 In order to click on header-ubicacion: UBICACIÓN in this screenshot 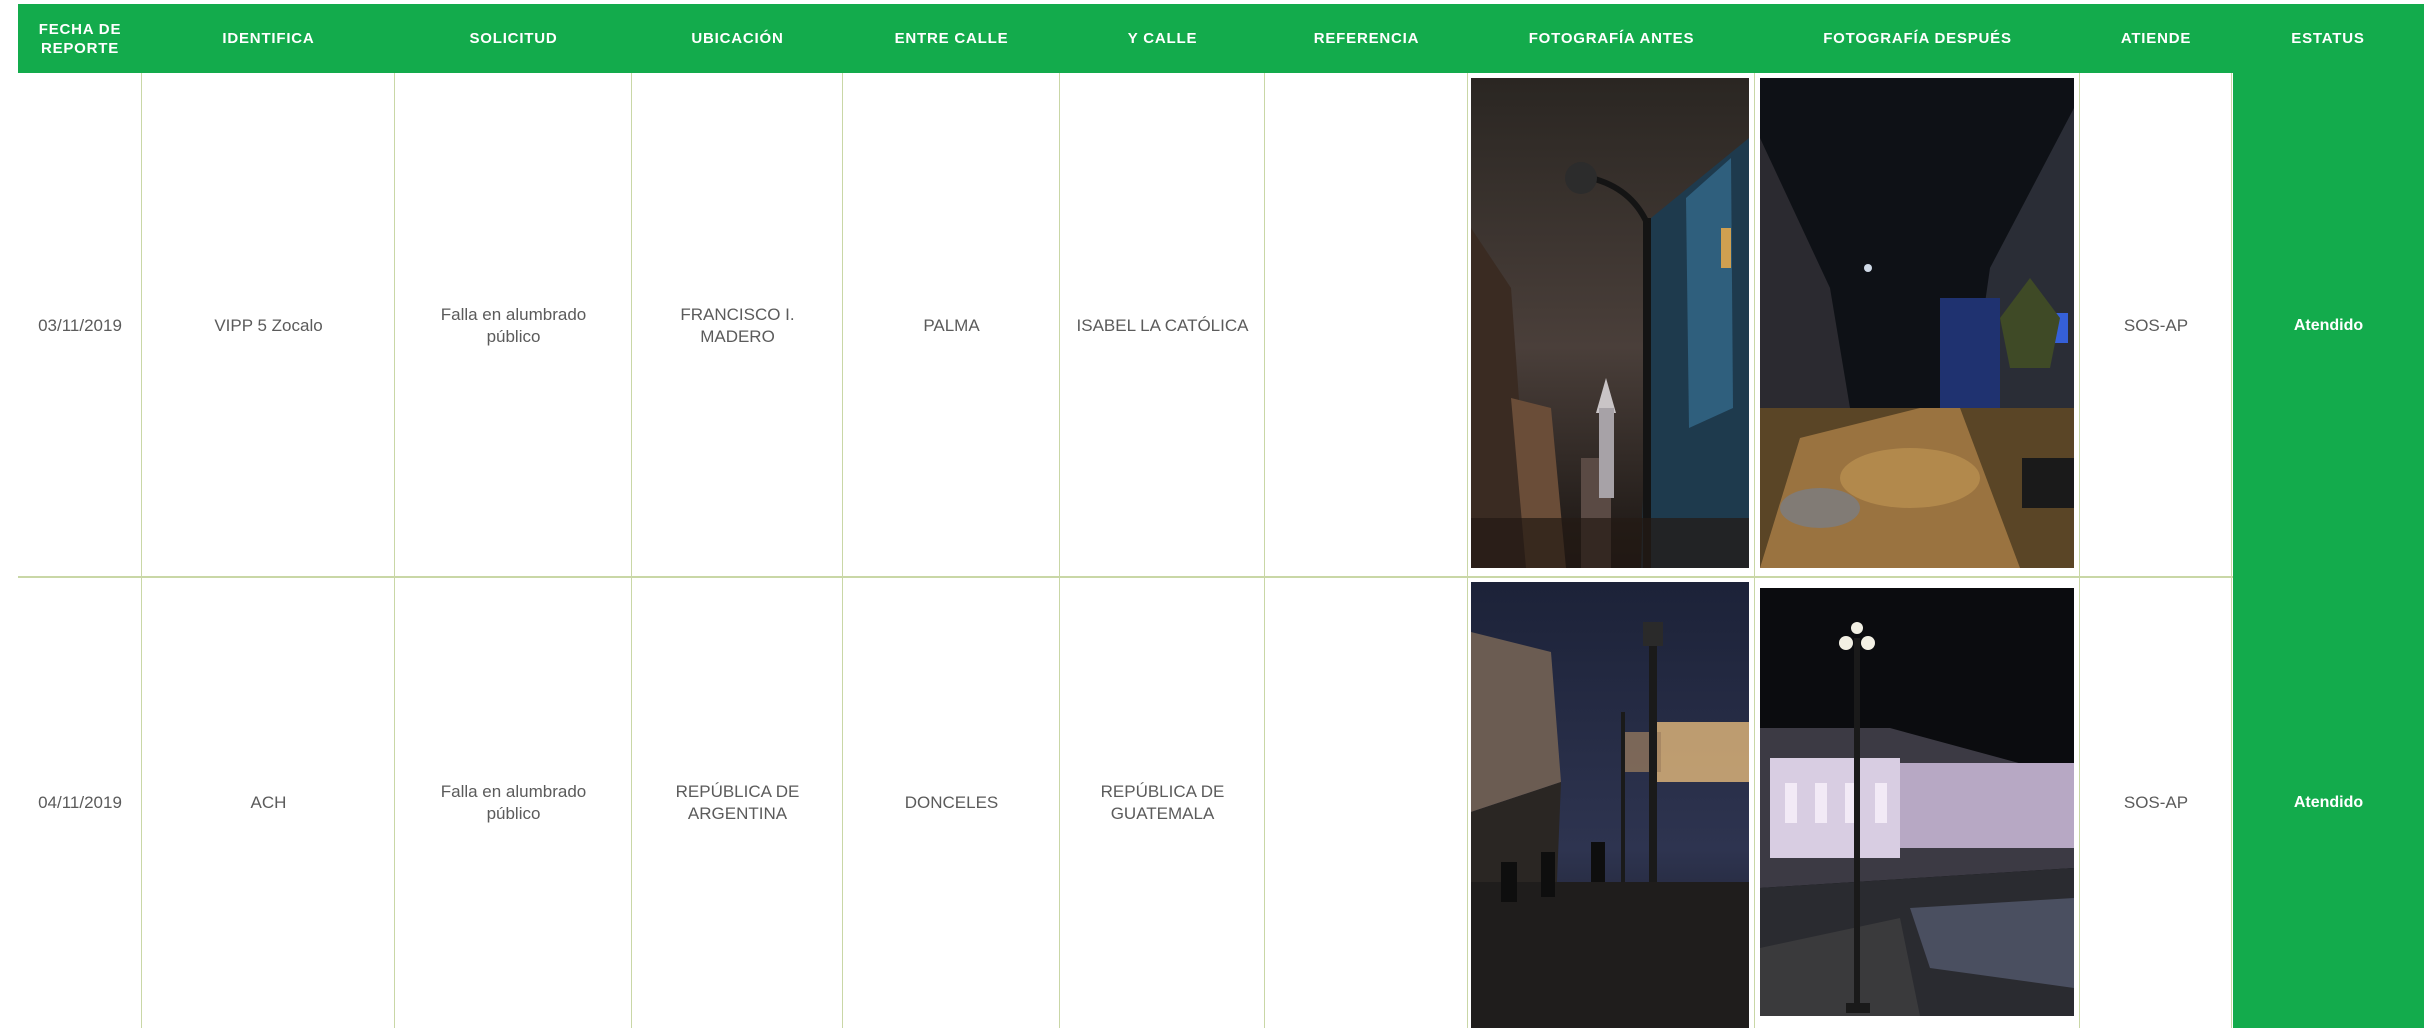, I will do `click(737, 38)`.